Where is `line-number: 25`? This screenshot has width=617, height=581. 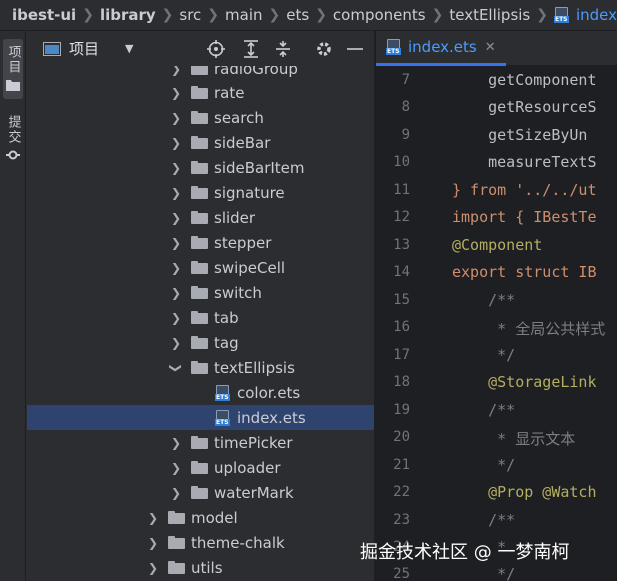 line-number: 25 is located at coordinates (401, 573).